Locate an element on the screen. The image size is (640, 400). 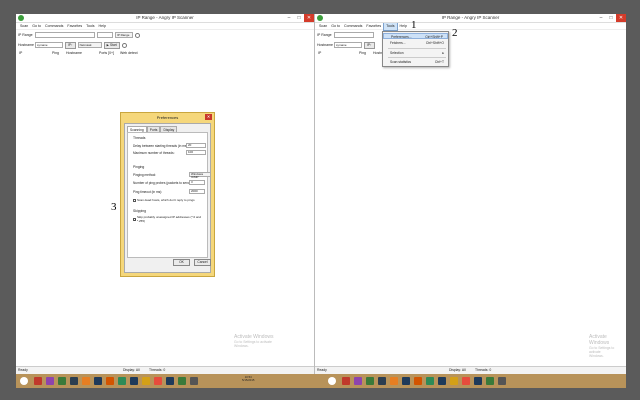
ping-timeout-input: 2000 is located at coordinates (197, 191).